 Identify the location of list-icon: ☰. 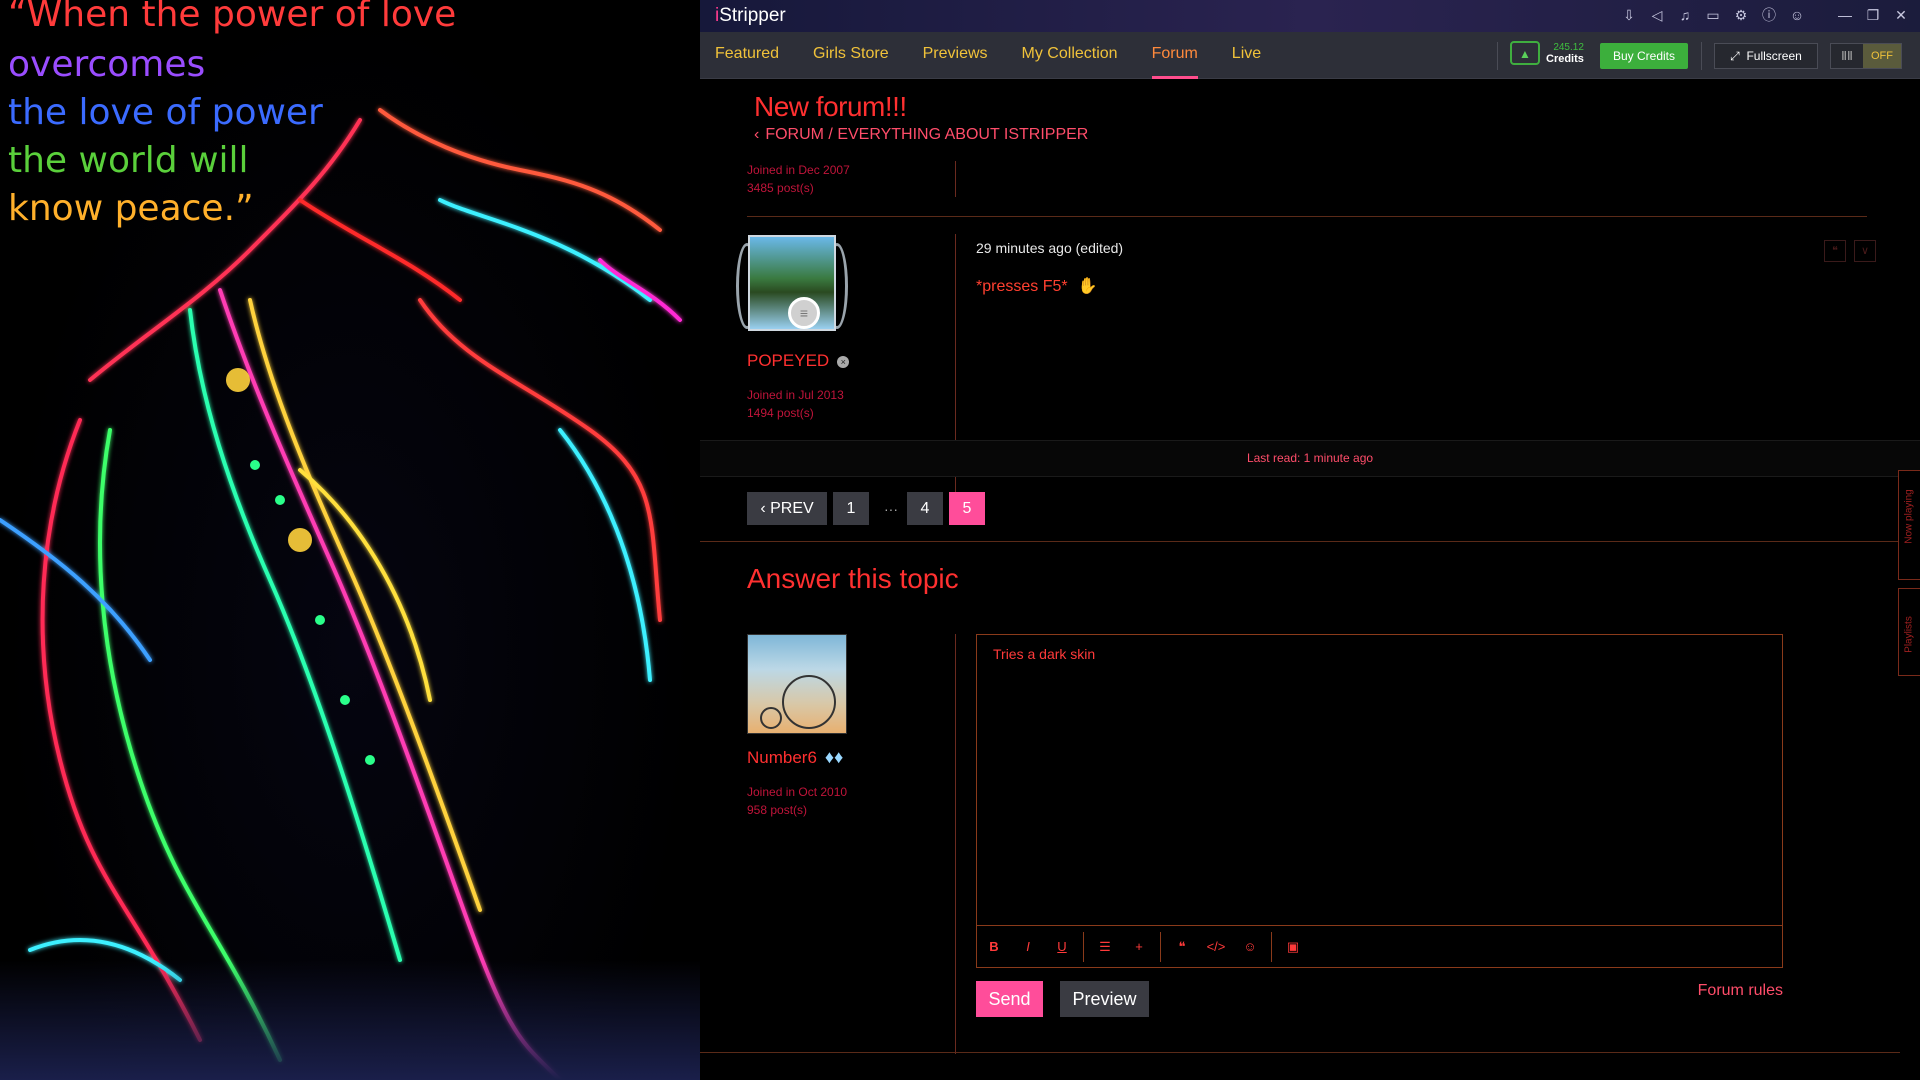
(1105, 947).